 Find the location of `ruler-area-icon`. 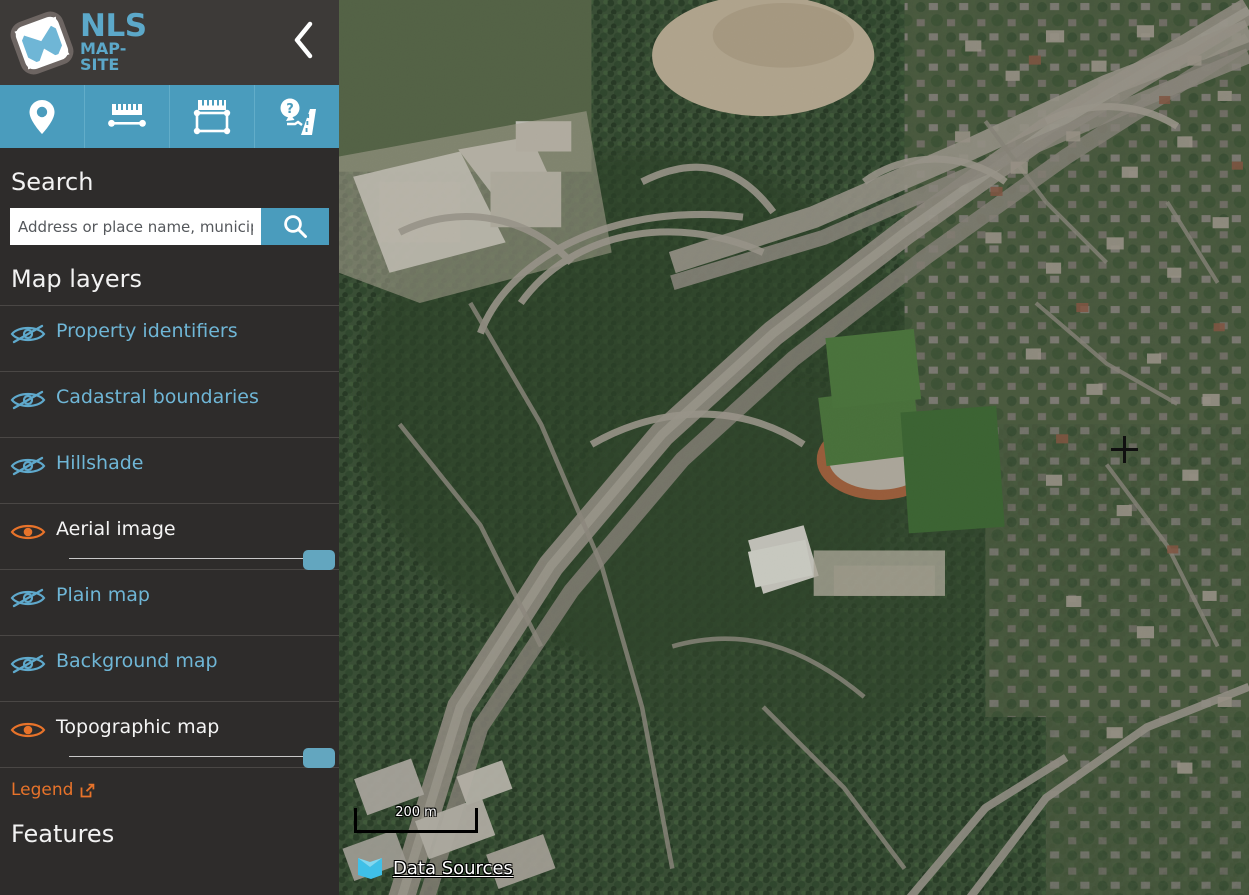

ruler-area-icon is located at coordinates (212, 116).